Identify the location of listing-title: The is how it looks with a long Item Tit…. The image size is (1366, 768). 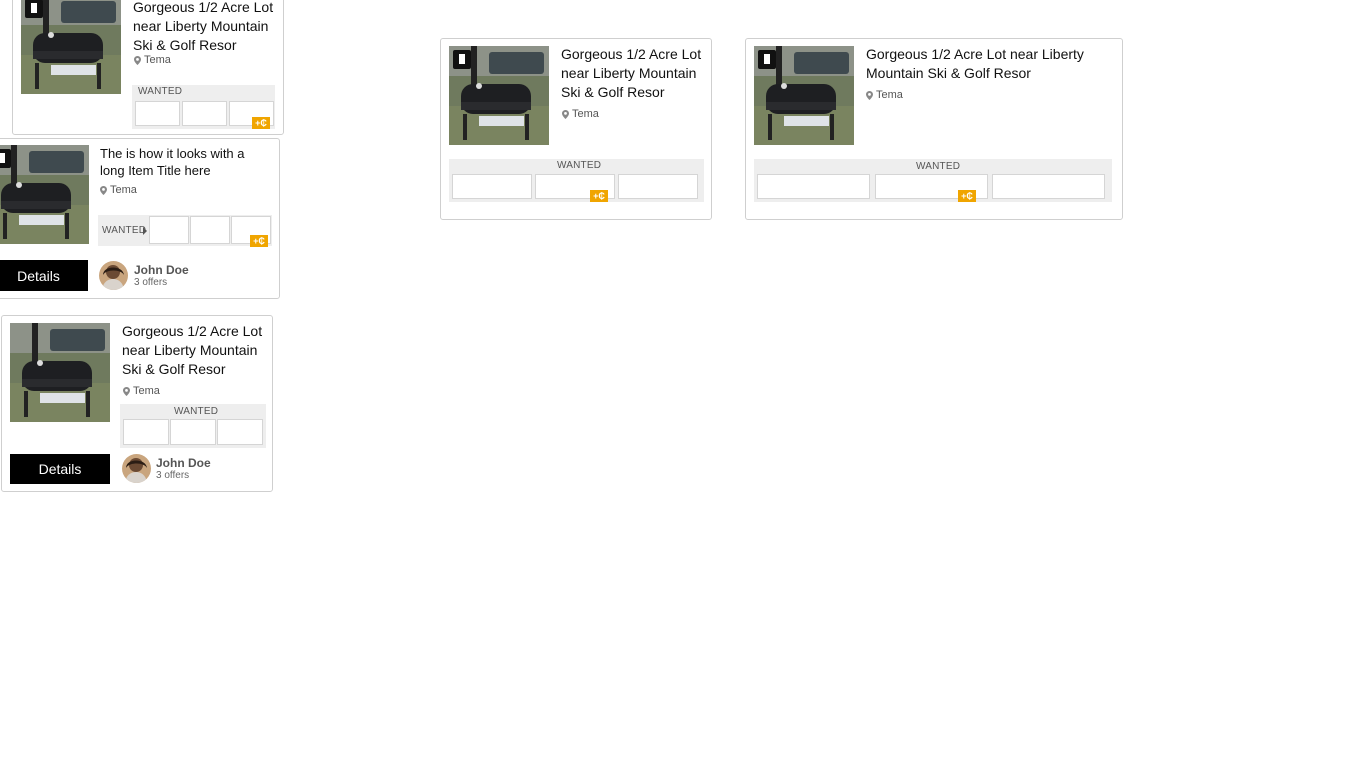
(185, 162).